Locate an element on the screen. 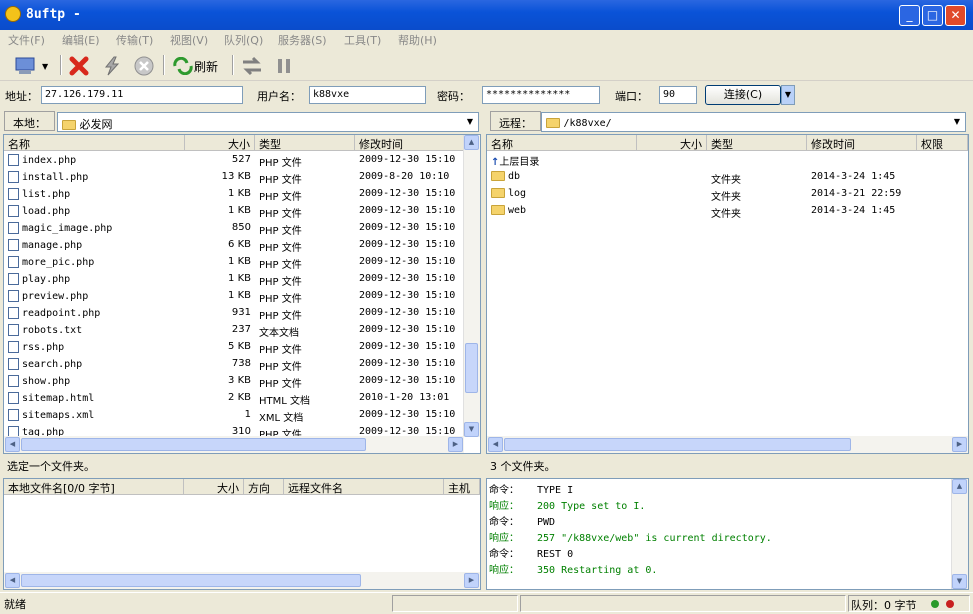 The width and height of the screenshot is (973, 614). menu-server: 服务器(S) is located at coordinates (302, 40).